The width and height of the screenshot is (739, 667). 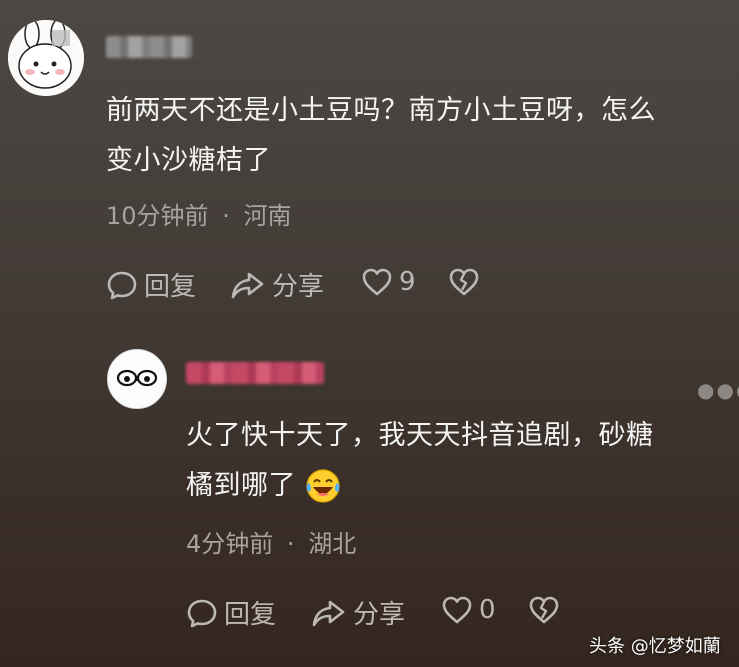 I want to click on face-avatar-icon, so click(x=137, y=379).